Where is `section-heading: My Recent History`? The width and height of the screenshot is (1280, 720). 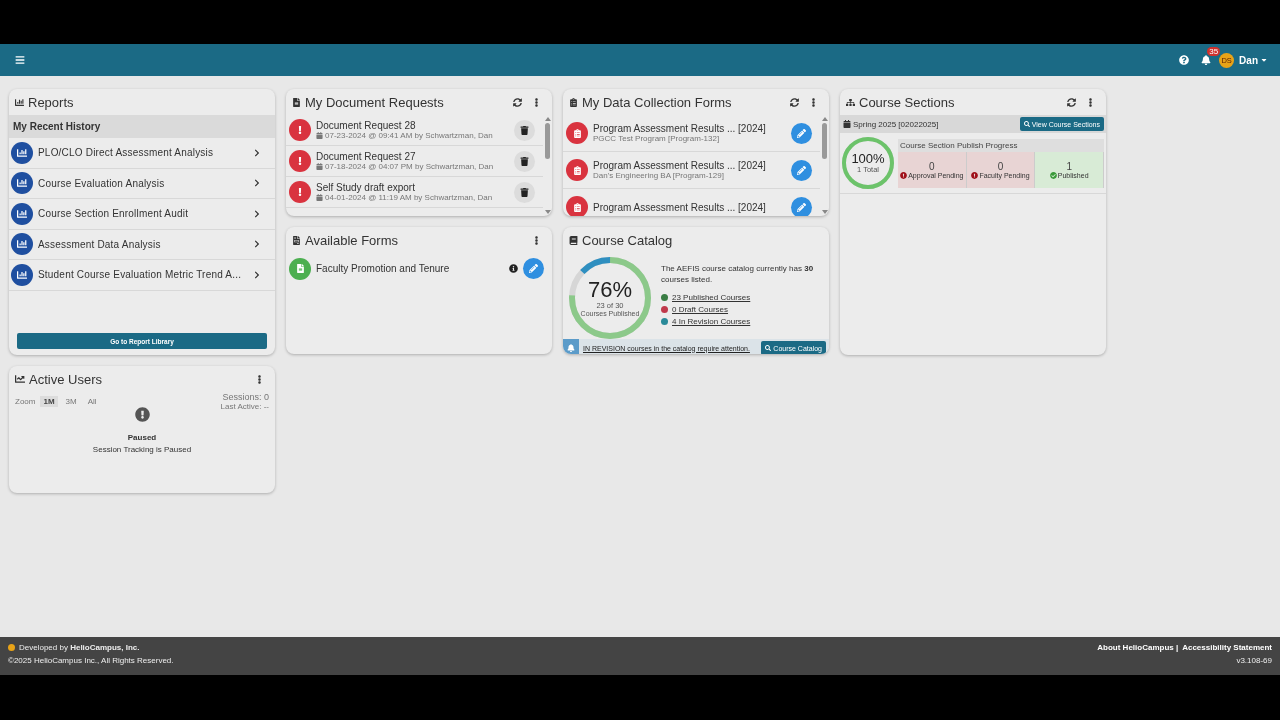
section-heading: My Recent History is located at coordinates (142, 126).